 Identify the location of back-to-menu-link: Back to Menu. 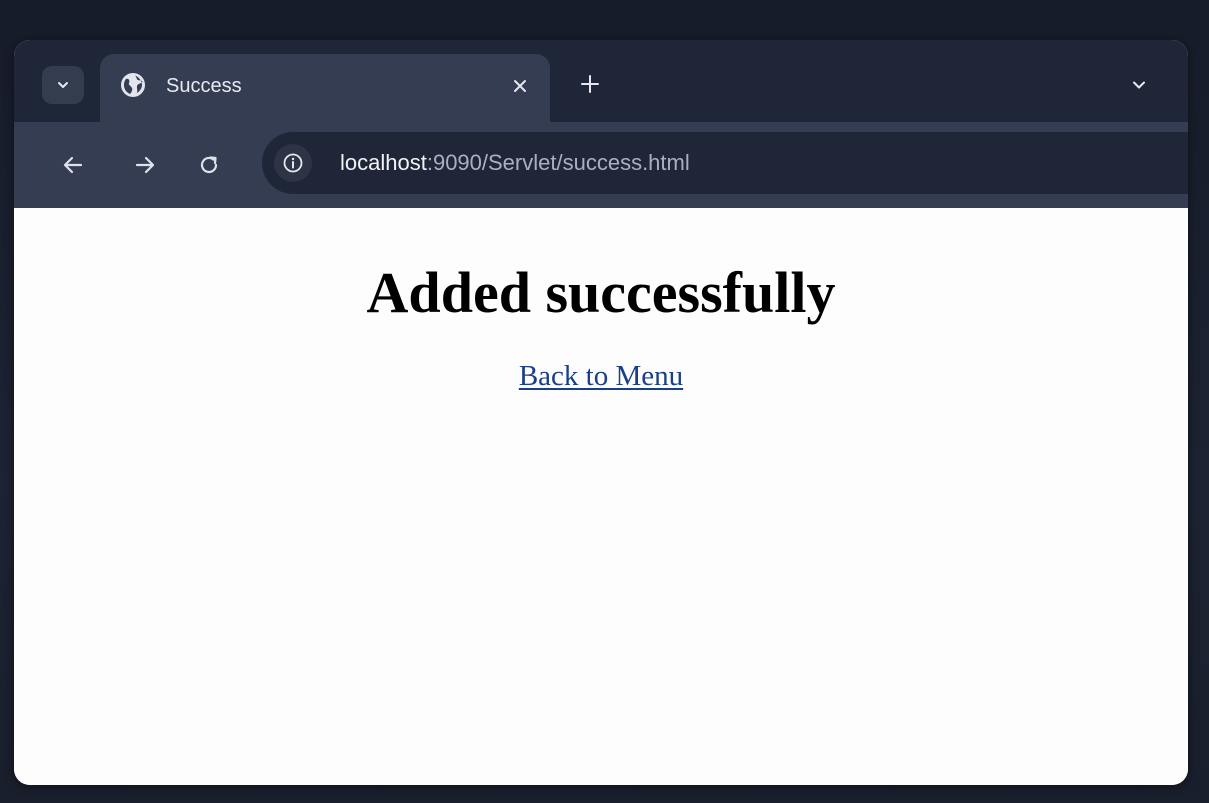
(601, 376).